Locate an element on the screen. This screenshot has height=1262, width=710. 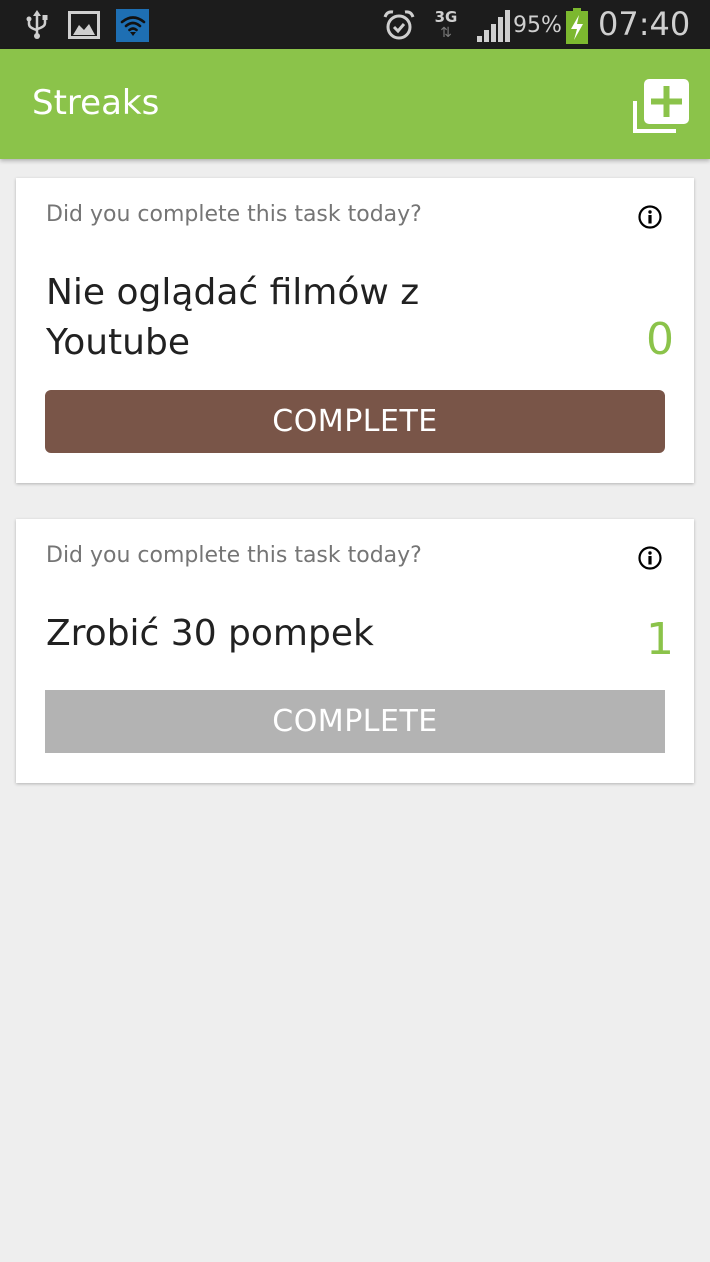
app-bar: Streaks is located at coordinates (355, 104).